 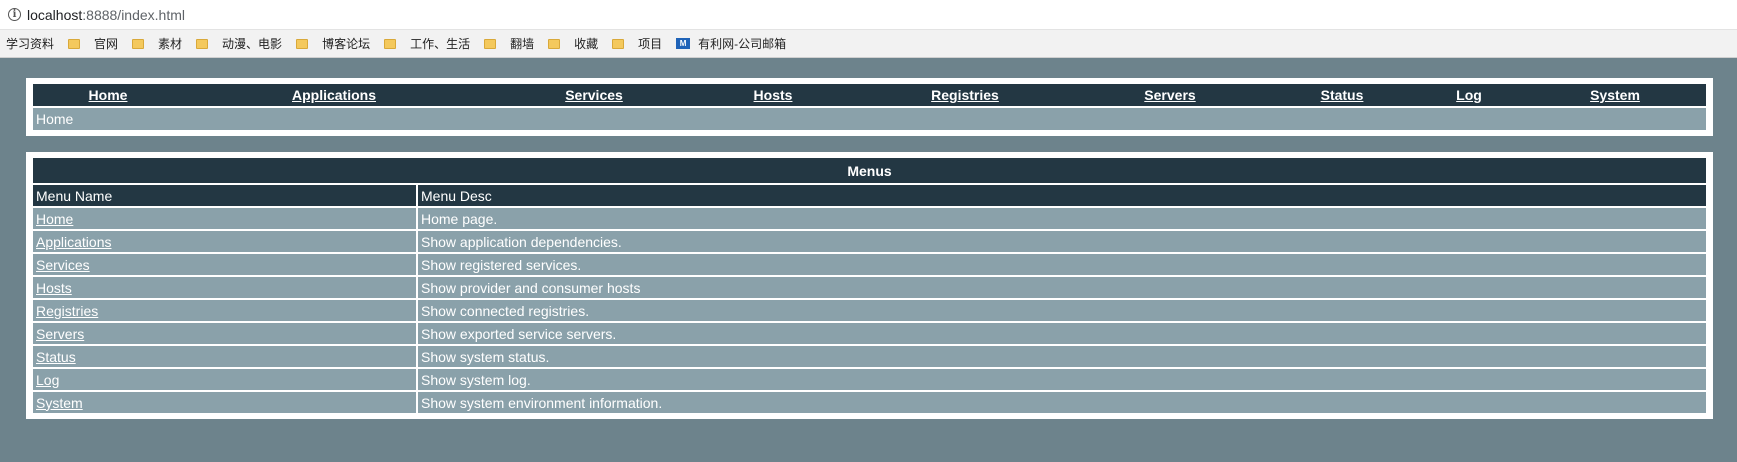 What do you see at coordinates (427, 43) in the screenshot?
I see `bookmark-folder: 工作、生活` at bounding box center [427, 43].